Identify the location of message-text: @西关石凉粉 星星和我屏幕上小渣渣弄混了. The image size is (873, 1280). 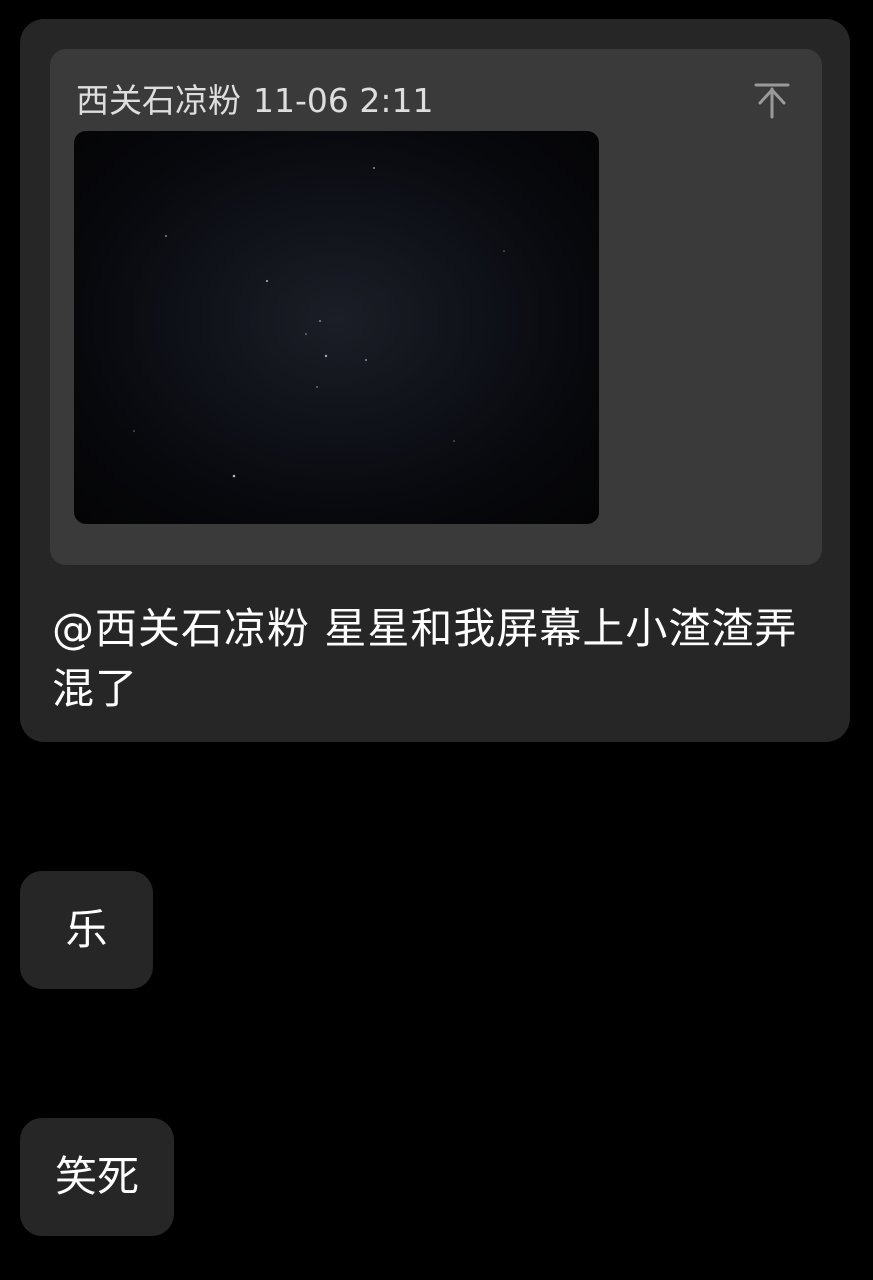
(425, 658).